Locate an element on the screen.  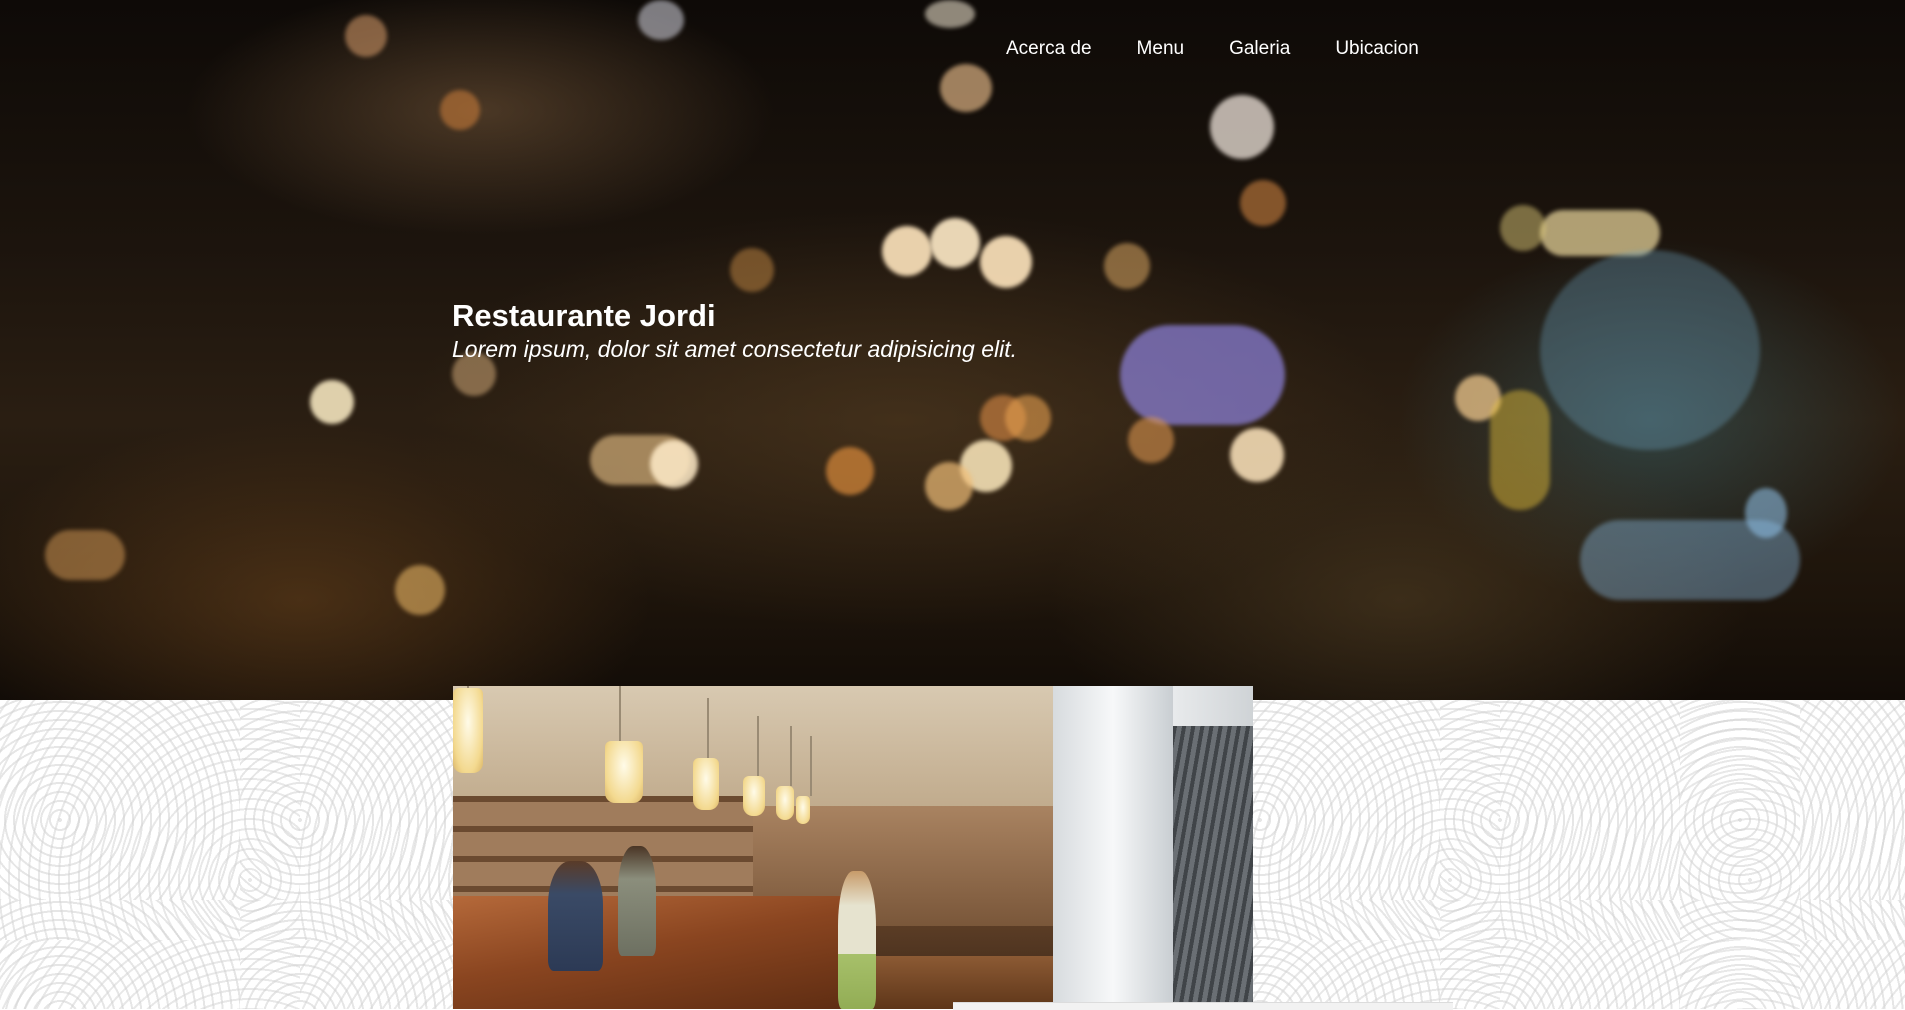
nav-link-menu: Menu is located at coordinates (1161, 49).